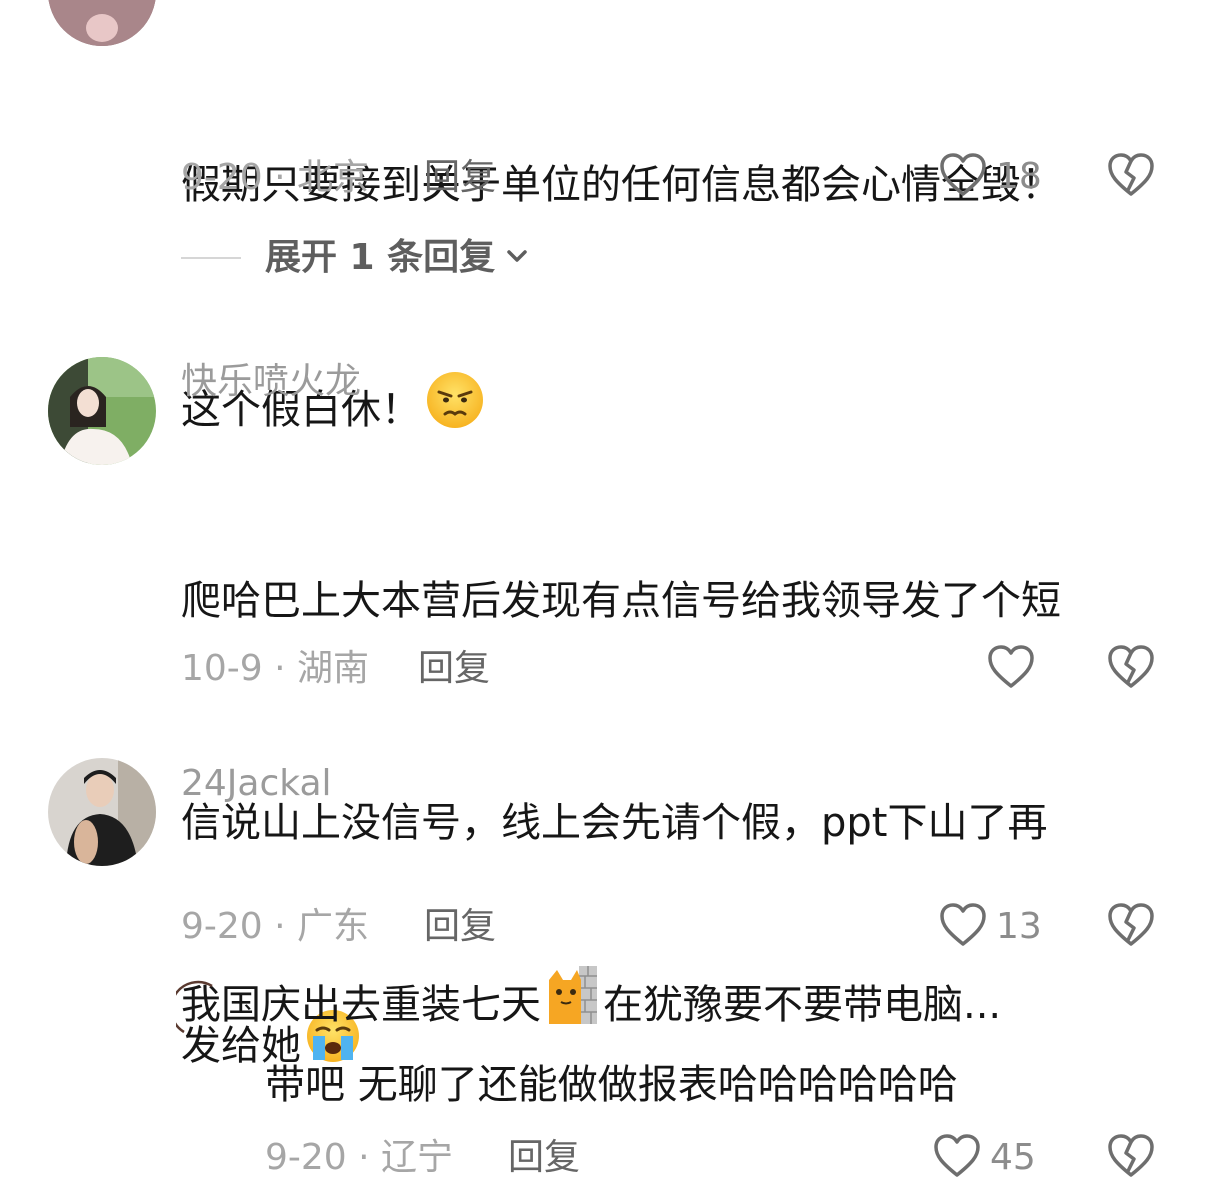  What do you see at coordinates (202, 1012) in the screenshot?
I see `reply-avatar-loading` at bounding box center [202, 1012].